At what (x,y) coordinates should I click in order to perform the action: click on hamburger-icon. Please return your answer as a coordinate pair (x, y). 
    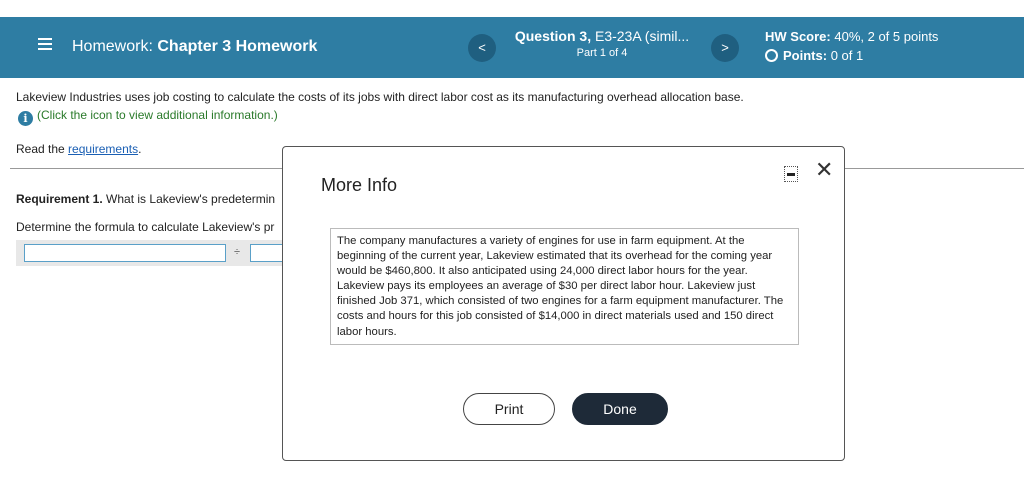
    Looking at the image, I should click on (45, 44).